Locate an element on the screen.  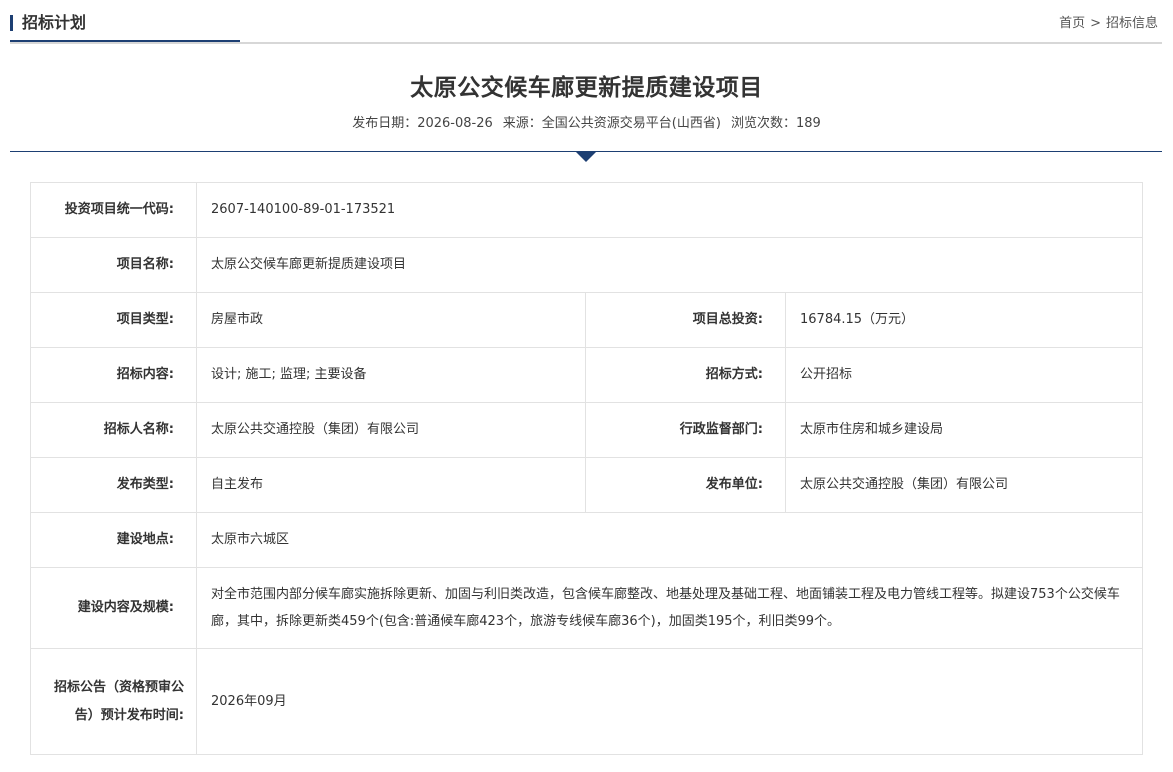
type-label: 项目类型: is located at coordinates (113, 320).